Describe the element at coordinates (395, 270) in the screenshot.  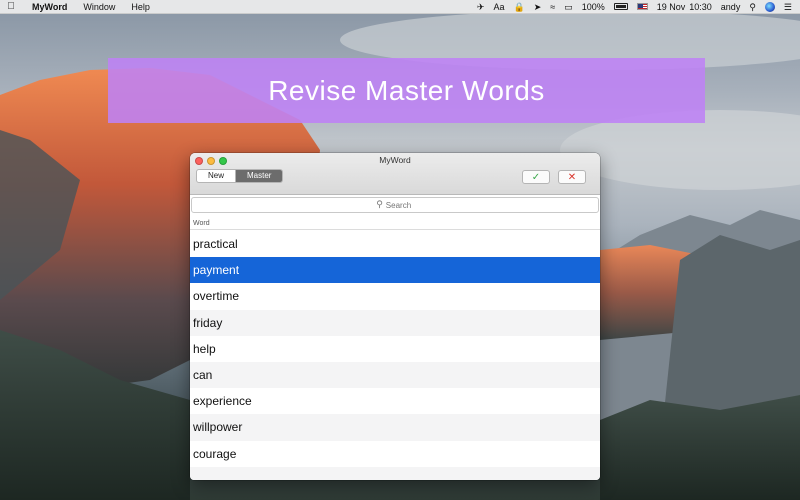
I see `list-item-selected: payment` at that location.